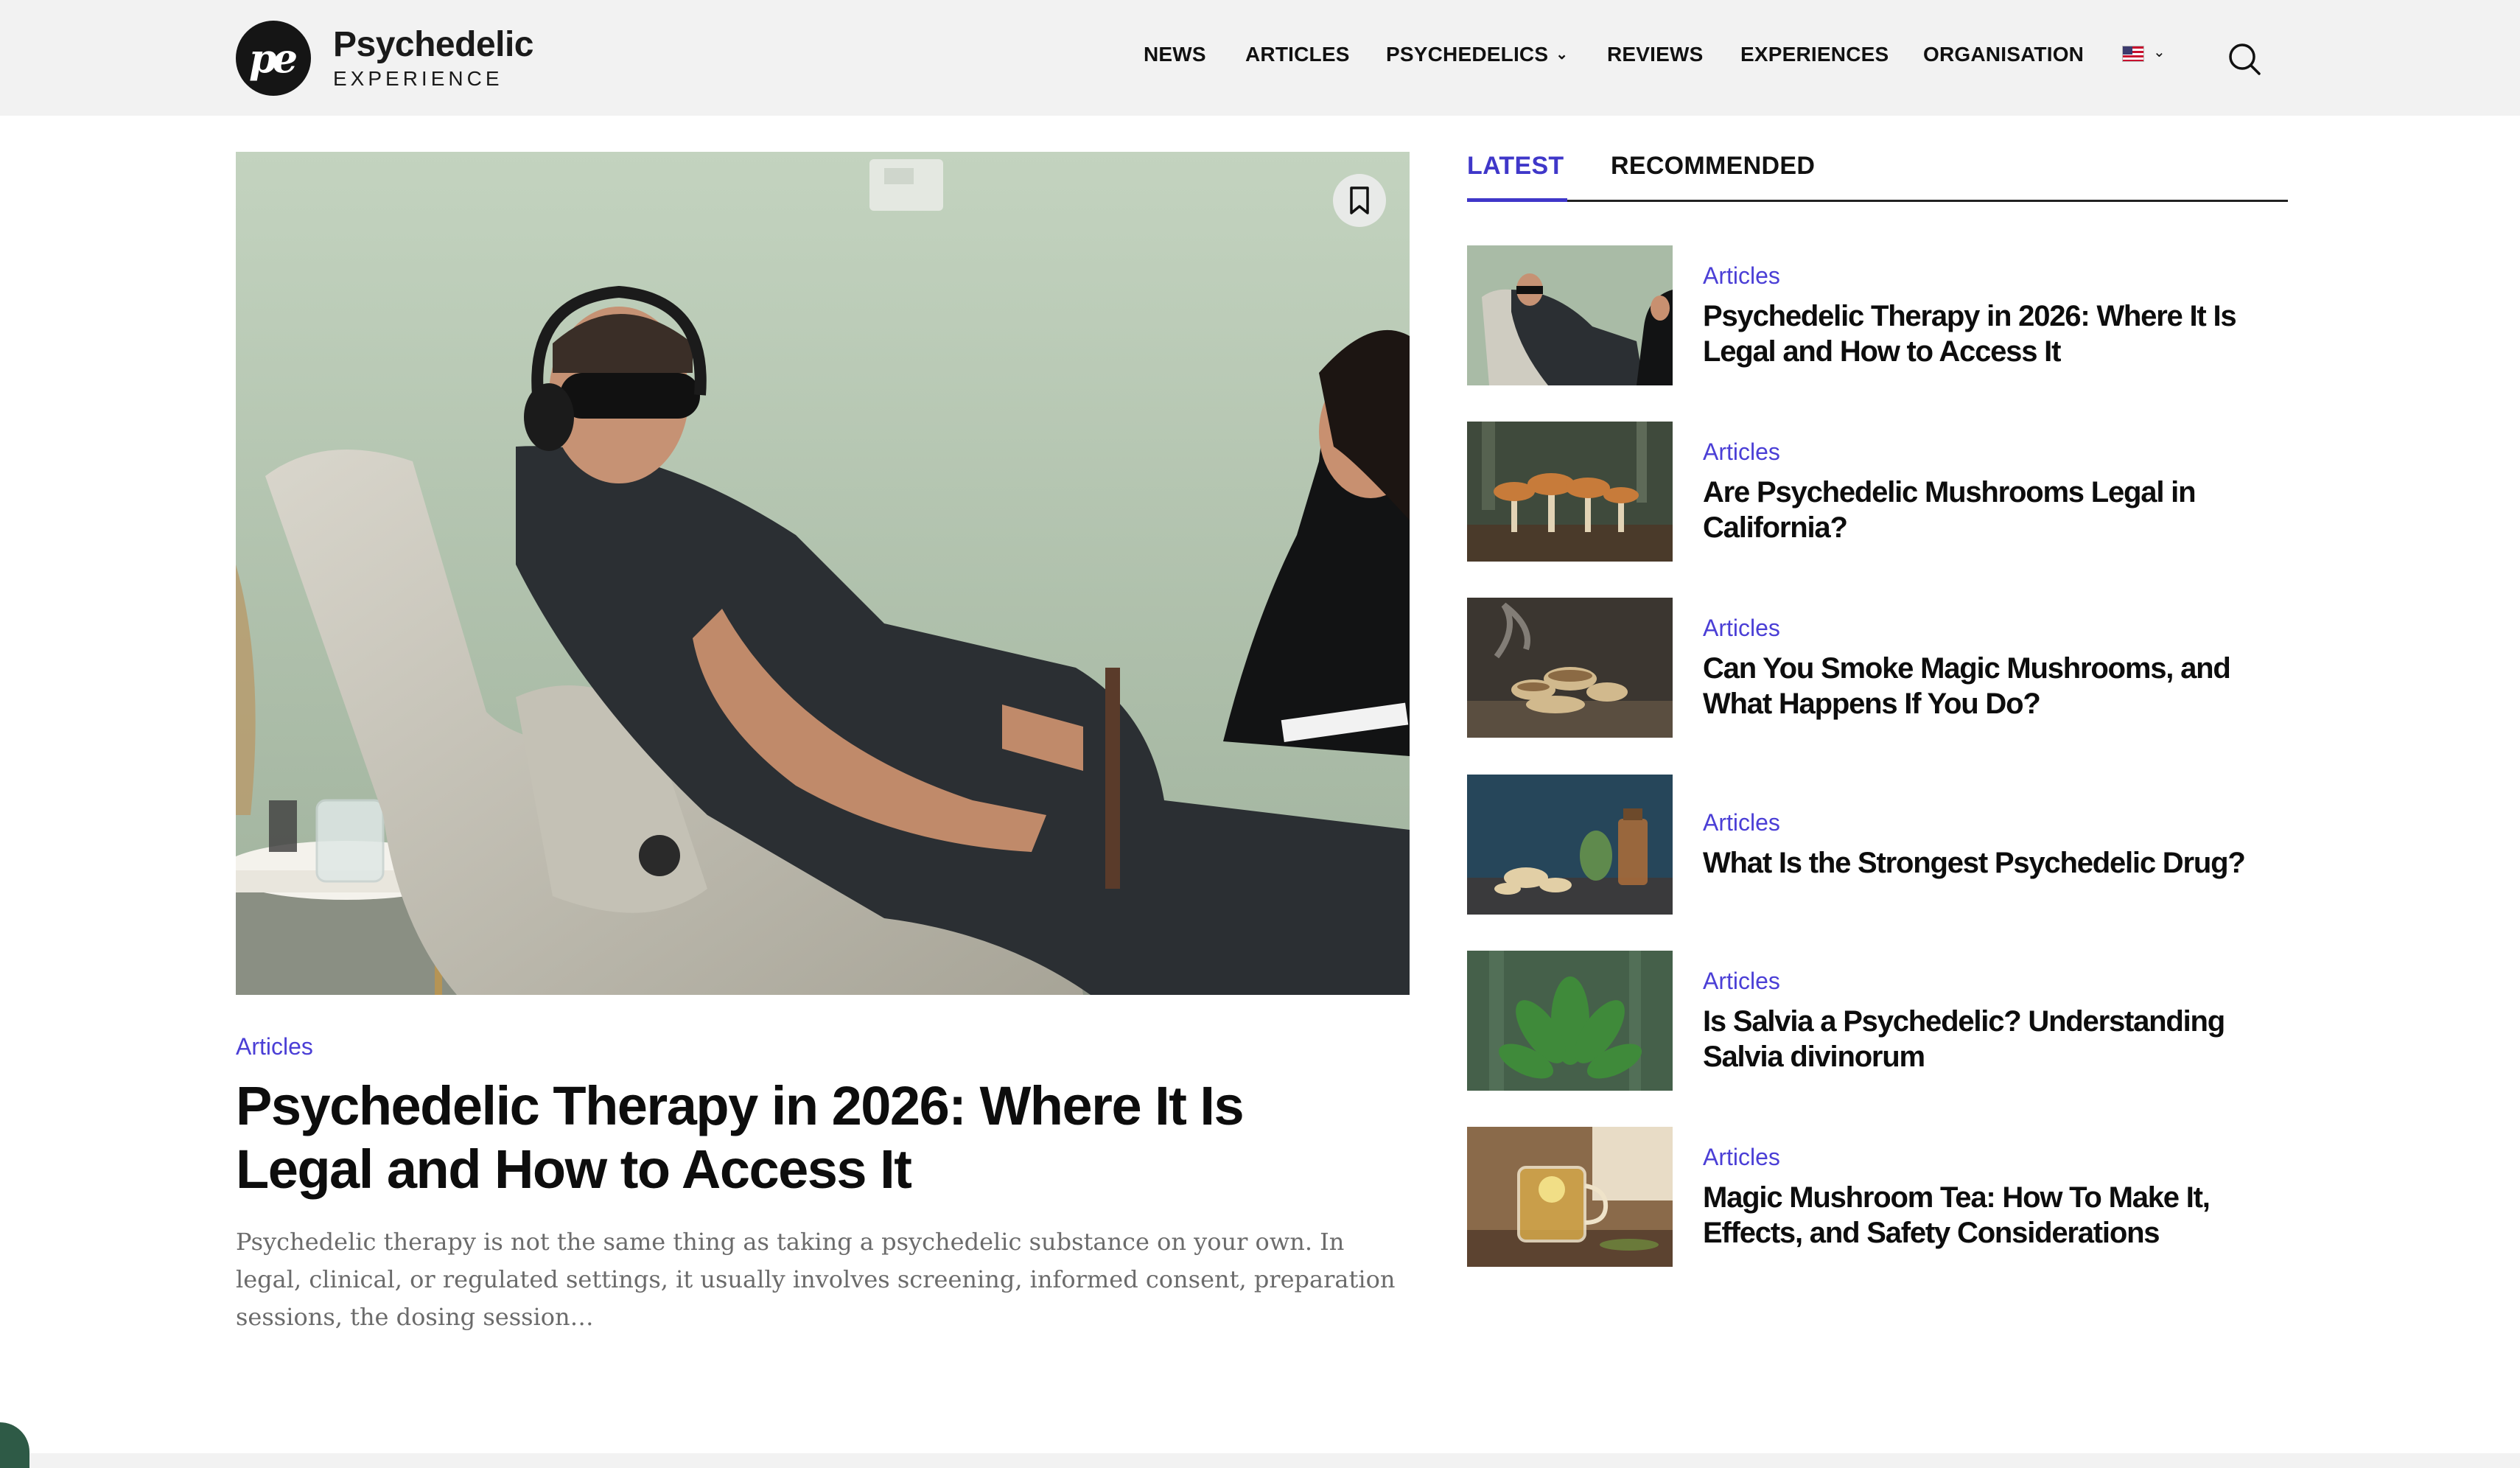 This screenshot has height=1468, width=2520. I want to click on bookmark-button, so click(1359, 200).